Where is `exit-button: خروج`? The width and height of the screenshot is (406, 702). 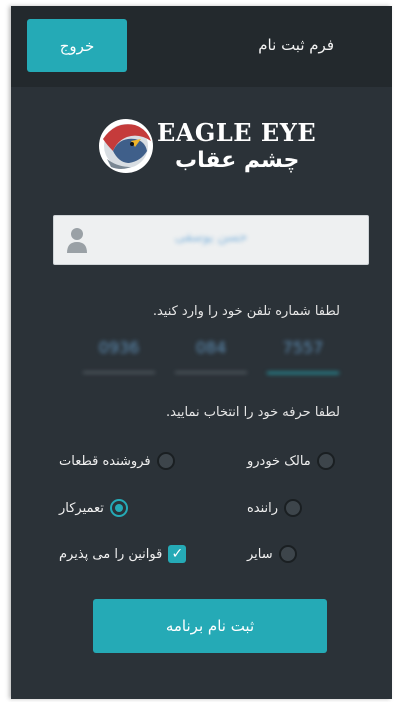
exit-button: خروج is located at coordinates (77, 45).